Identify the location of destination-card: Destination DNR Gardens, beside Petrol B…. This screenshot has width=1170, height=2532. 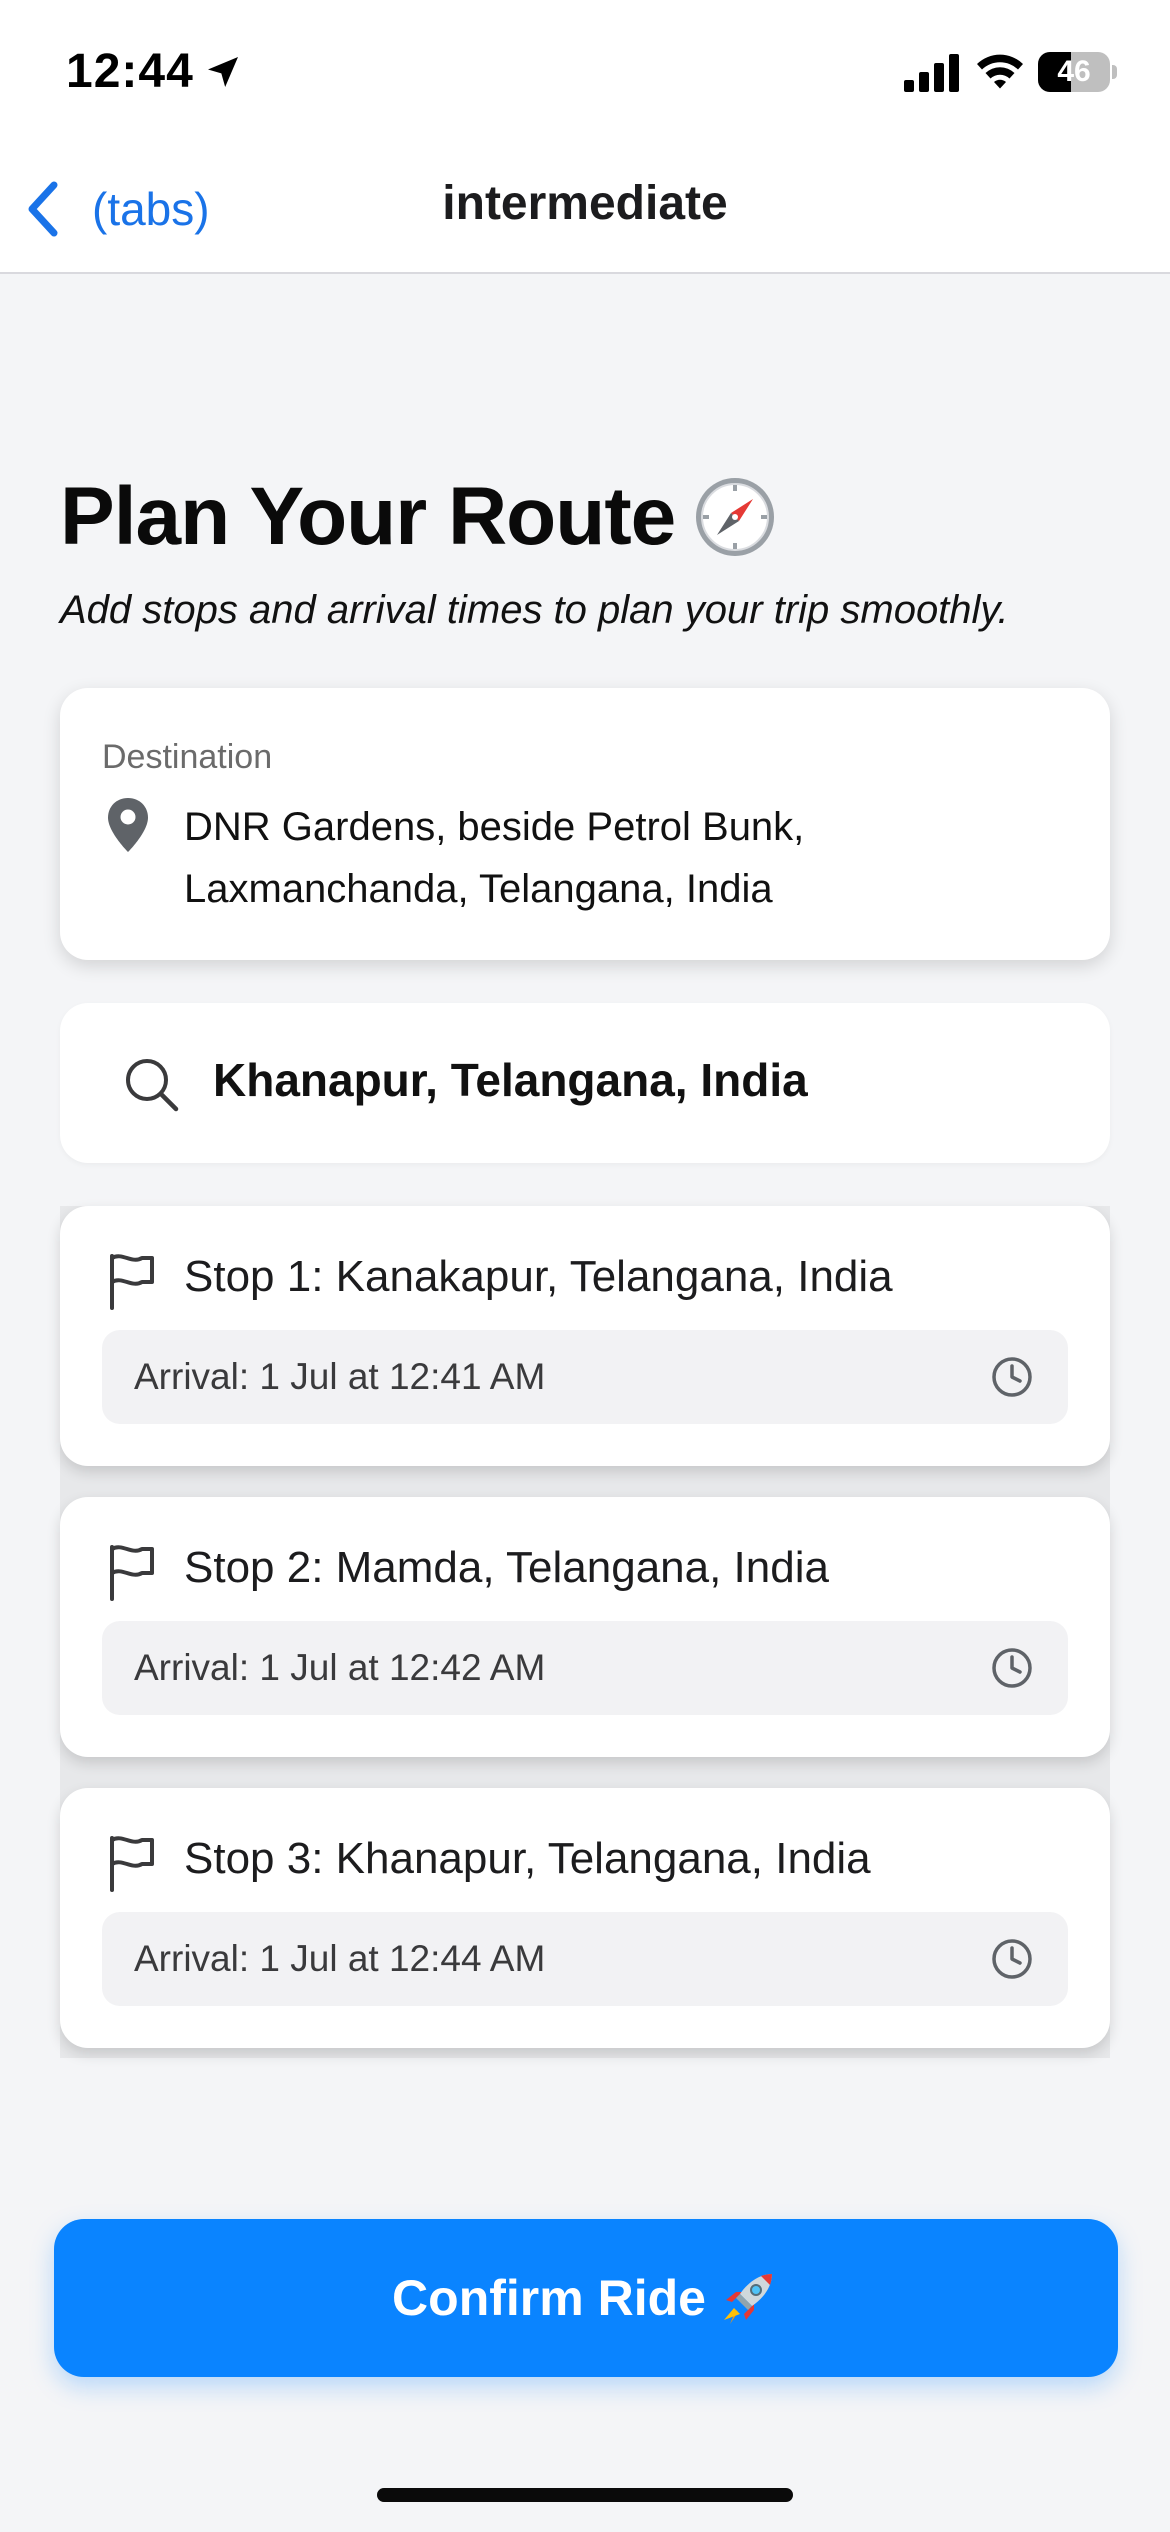
(585, 824).